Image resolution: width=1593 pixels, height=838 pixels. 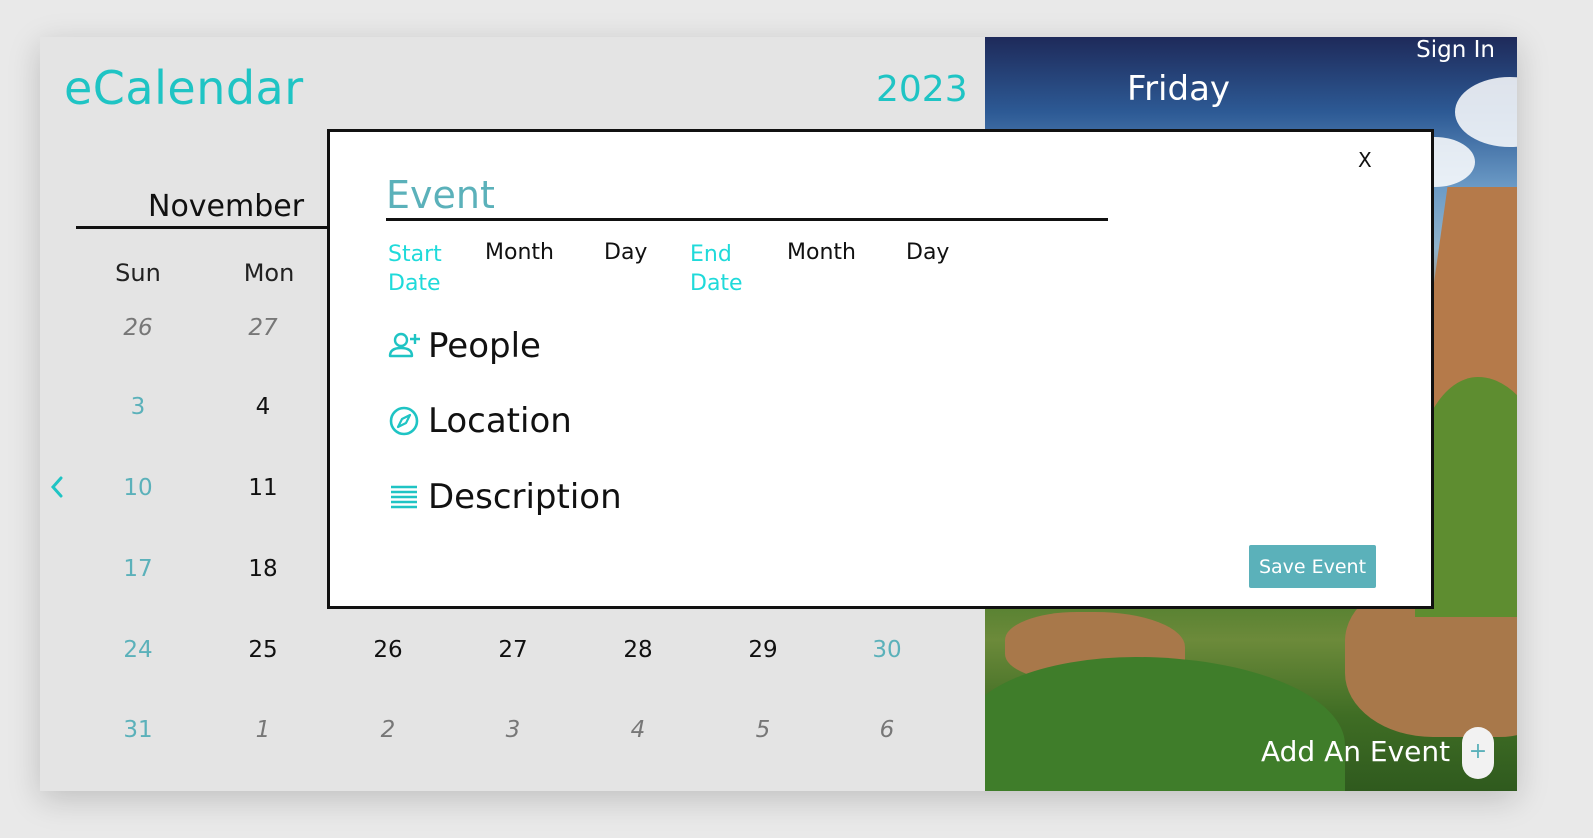 What do you see at coordinates (922, 89) in the screenshot?
I see `year-label: 2023` at bounding box center [922, 89].